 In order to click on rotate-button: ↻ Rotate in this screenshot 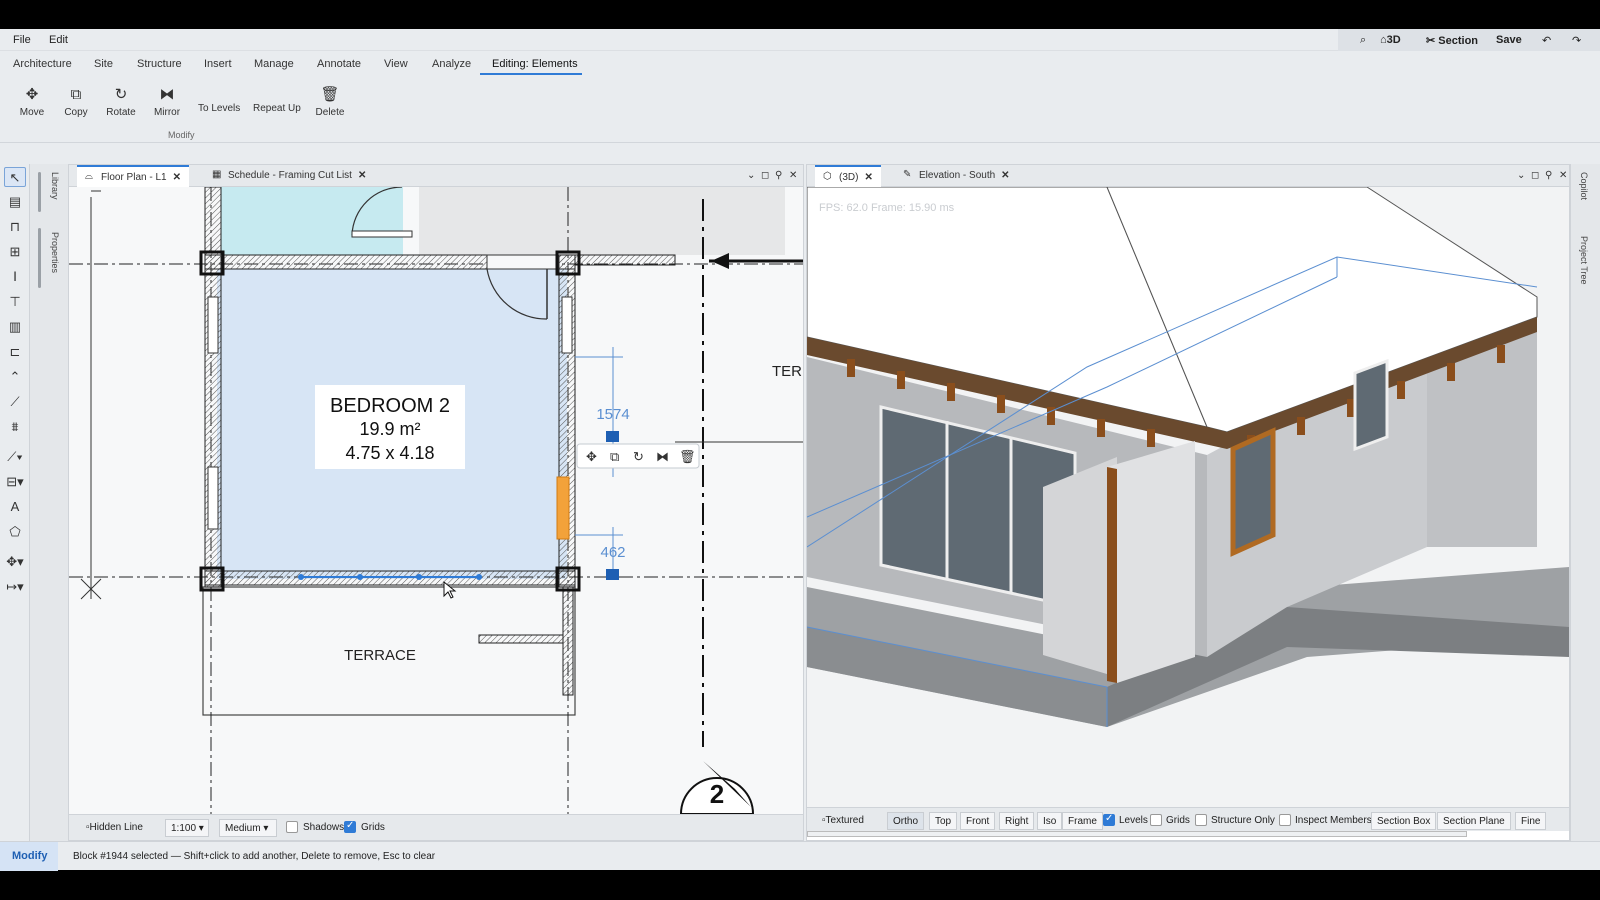, I will do `click(121, 100)`.